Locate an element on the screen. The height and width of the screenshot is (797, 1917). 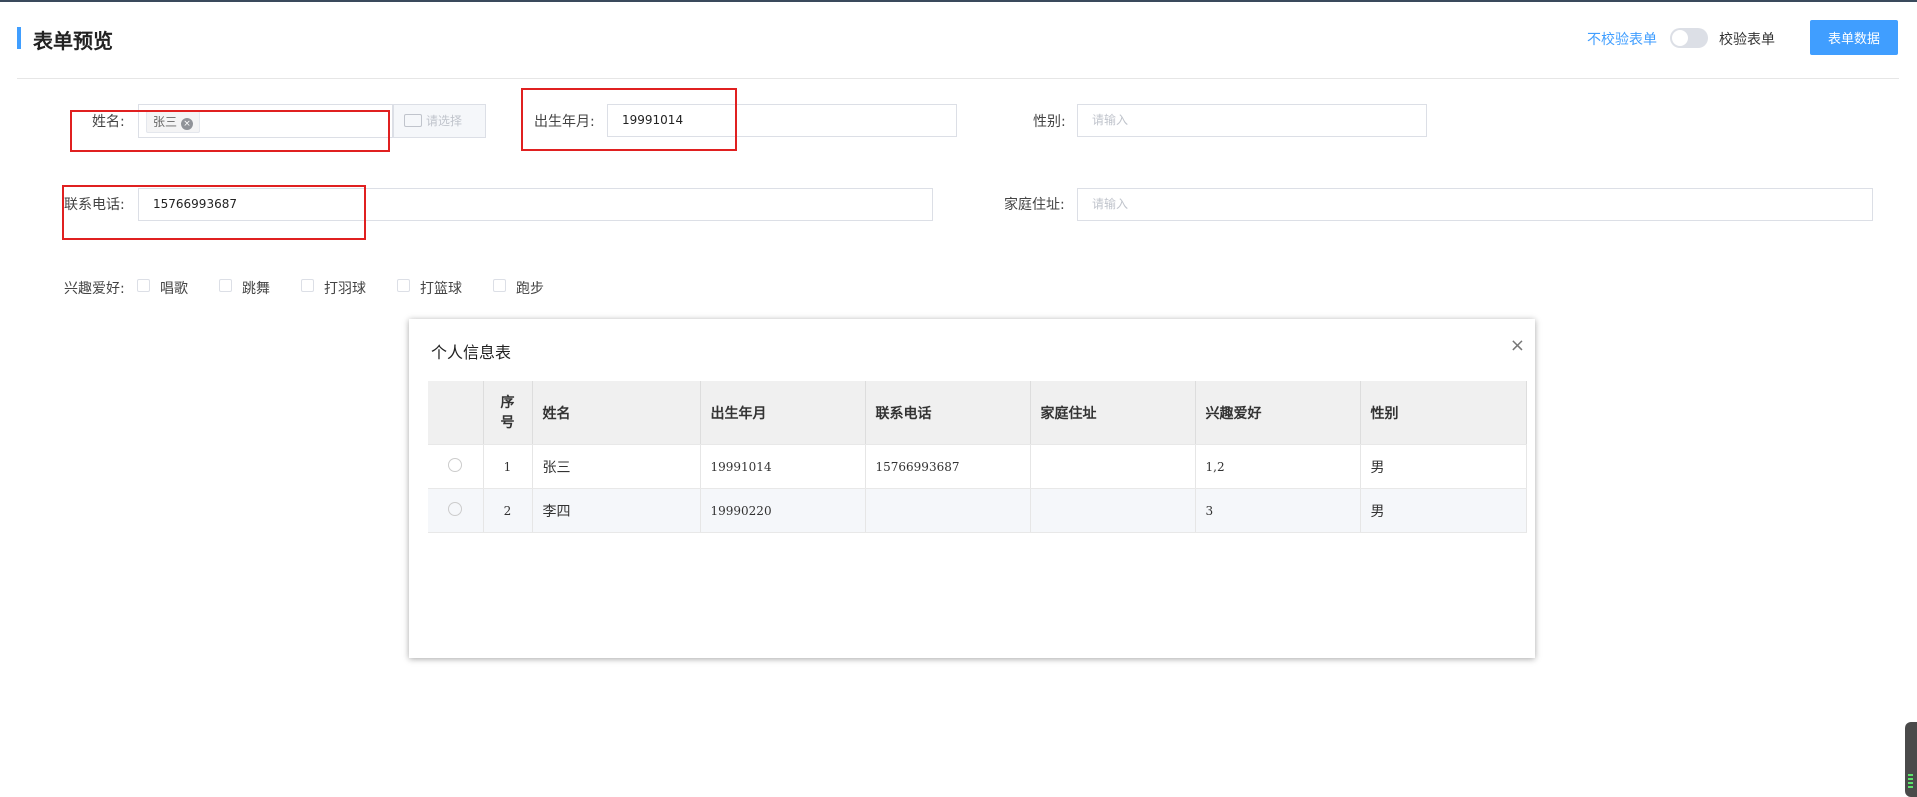
checkbox-running is located at coordinates (499, 285).